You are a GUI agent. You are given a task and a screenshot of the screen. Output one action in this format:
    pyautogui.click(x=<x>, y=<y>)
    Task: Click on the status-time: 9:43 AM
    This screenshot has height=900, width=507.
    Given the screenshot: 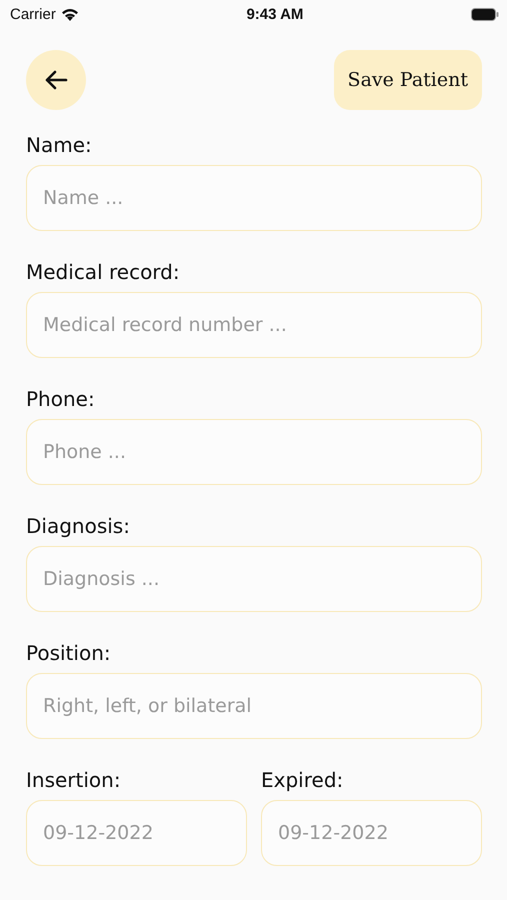 What is the action you would take?
    pyautogui.click(x=275, y=14)
    